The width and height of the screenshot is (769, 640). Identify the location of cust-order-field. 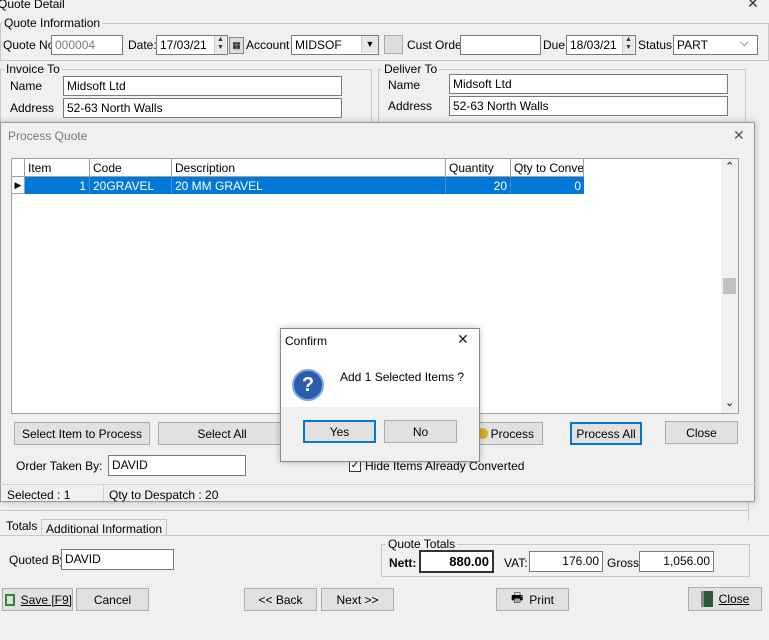
(500, 45).